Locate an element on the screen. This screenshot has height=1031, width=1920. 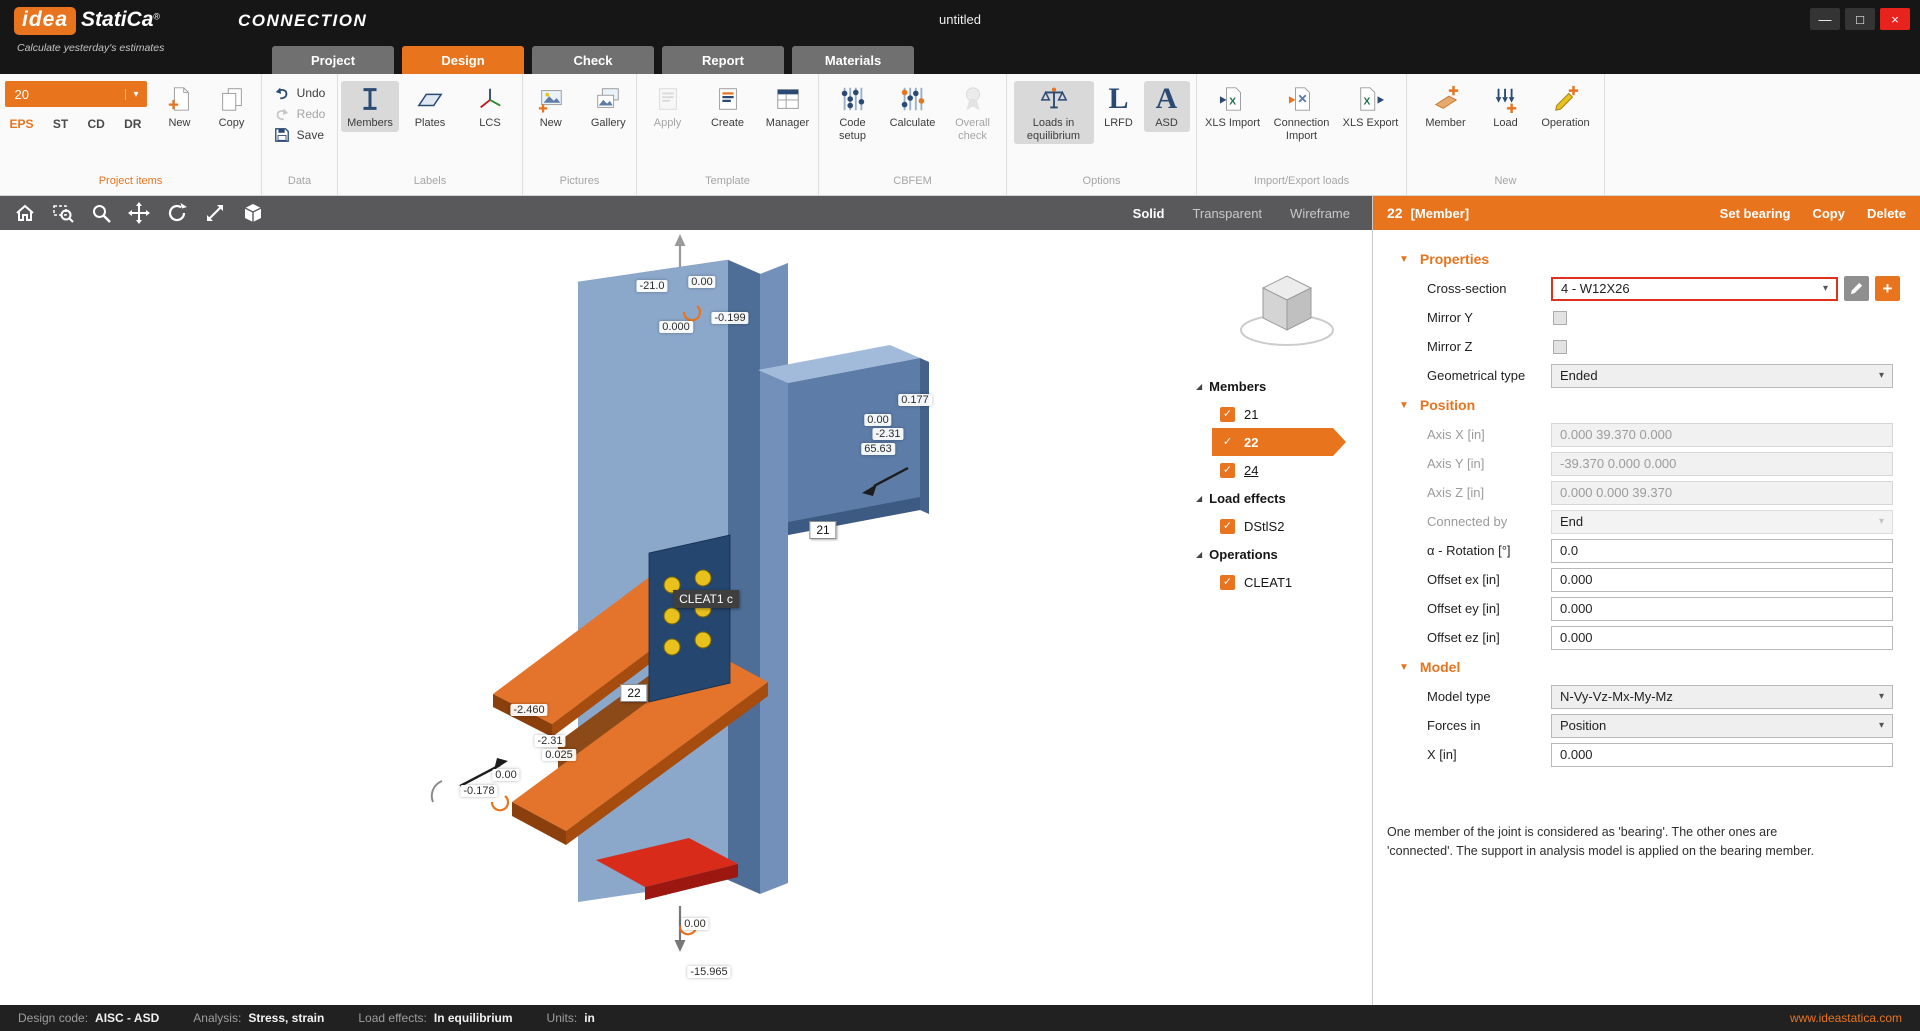
section-properties: ▼ Properties is located at coordinates (1646, 259).